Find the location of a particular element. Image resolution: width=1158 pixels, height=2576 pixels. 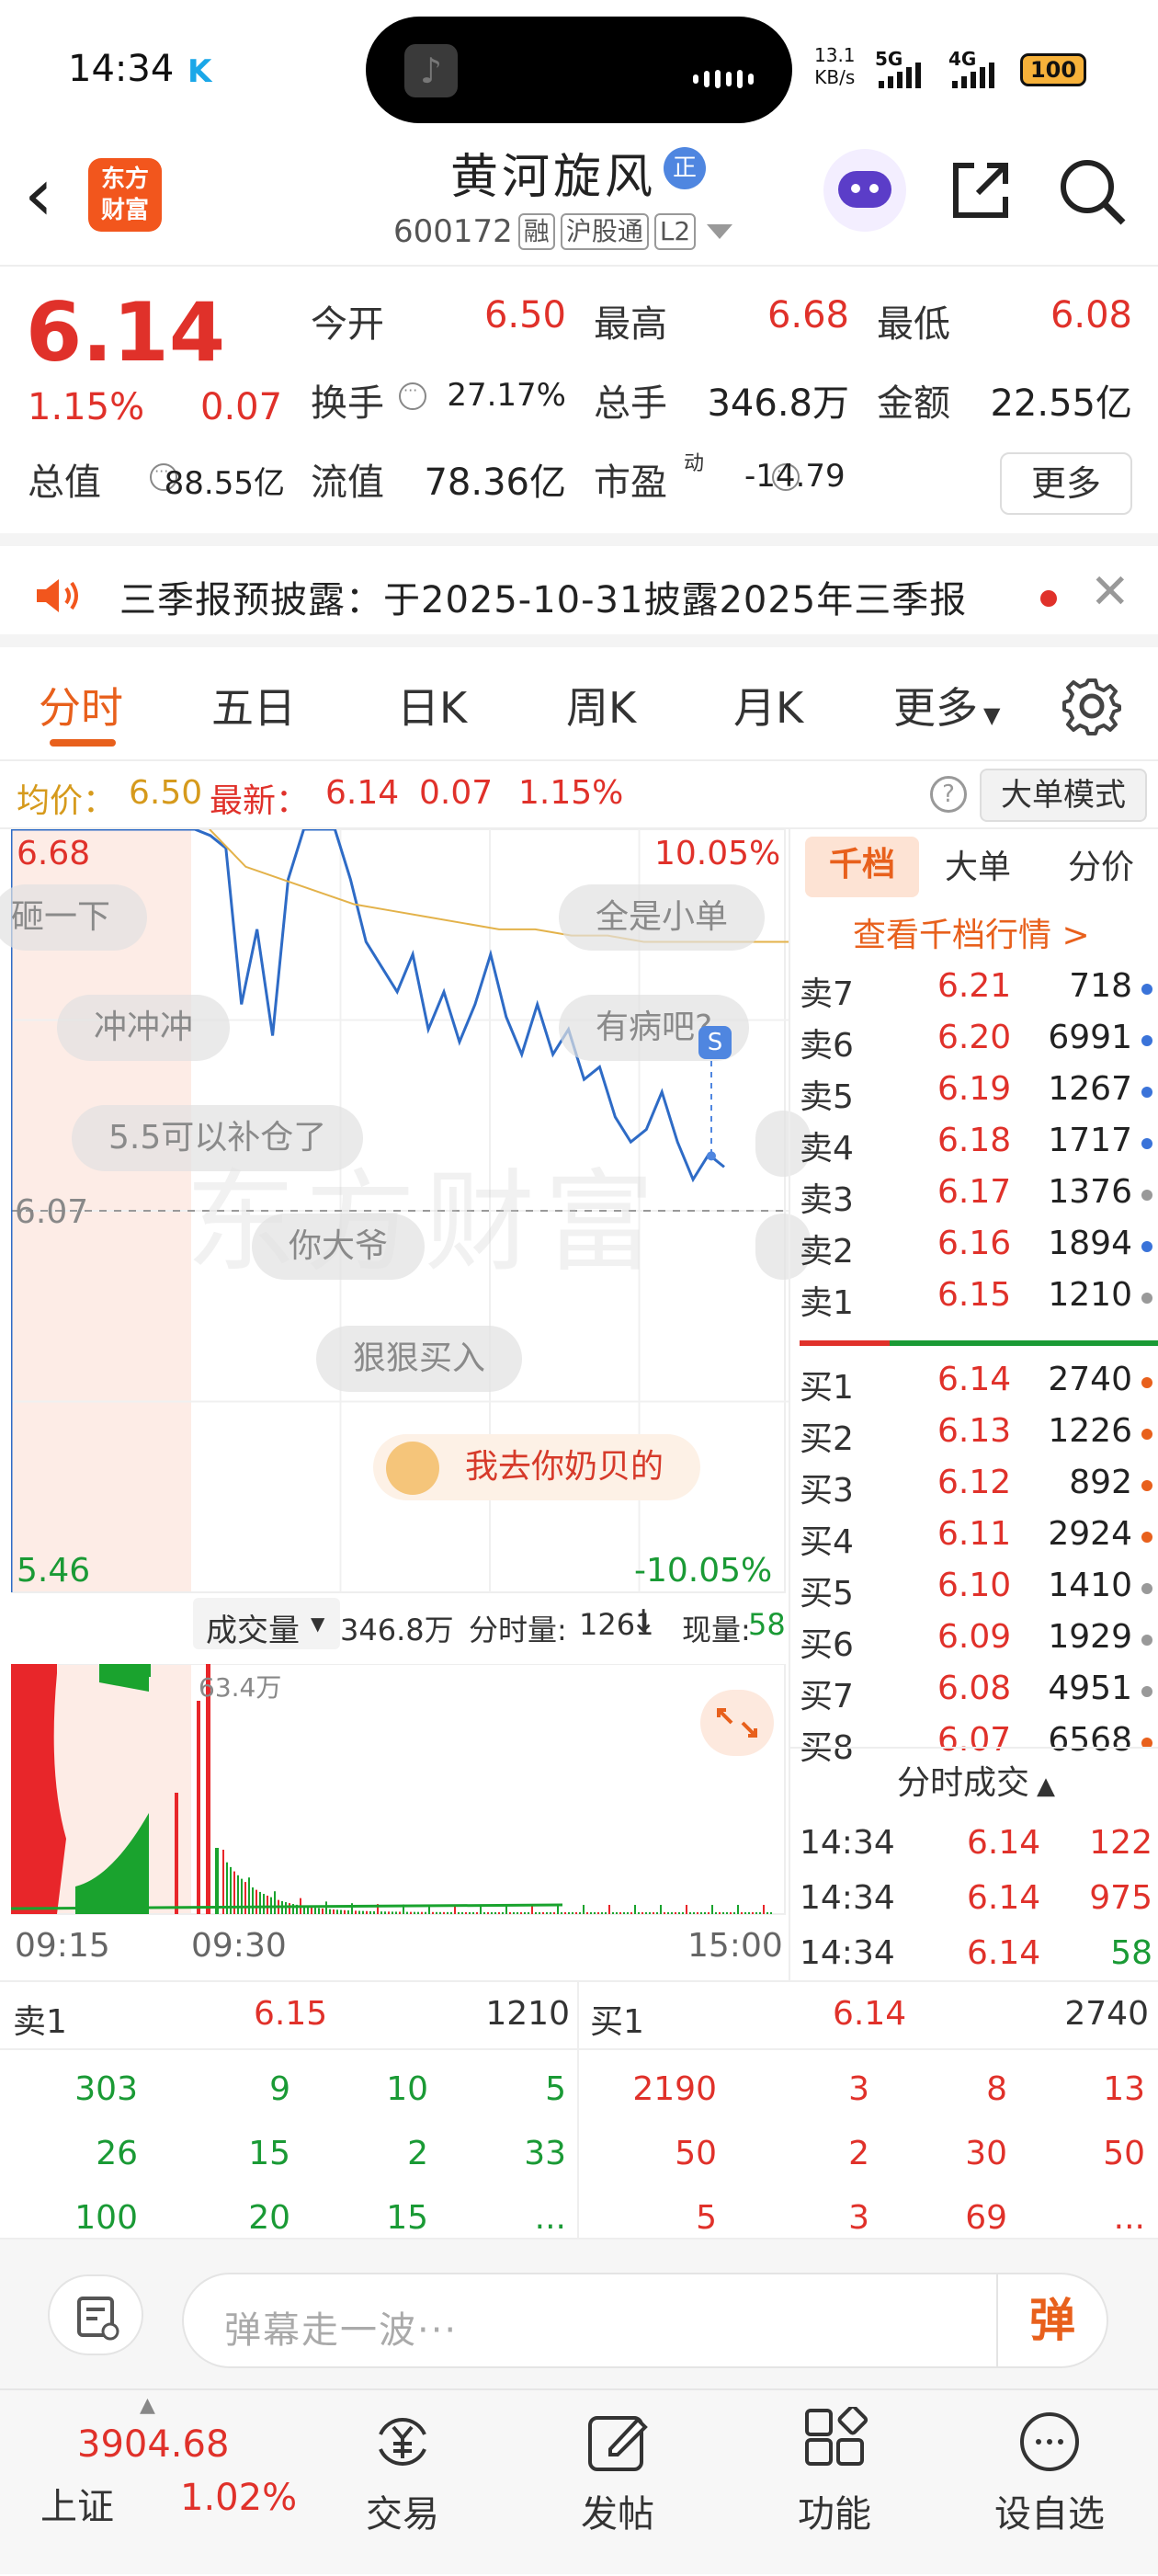

send-danmu-button: 弹 is located at coordinates (1051, 2320).